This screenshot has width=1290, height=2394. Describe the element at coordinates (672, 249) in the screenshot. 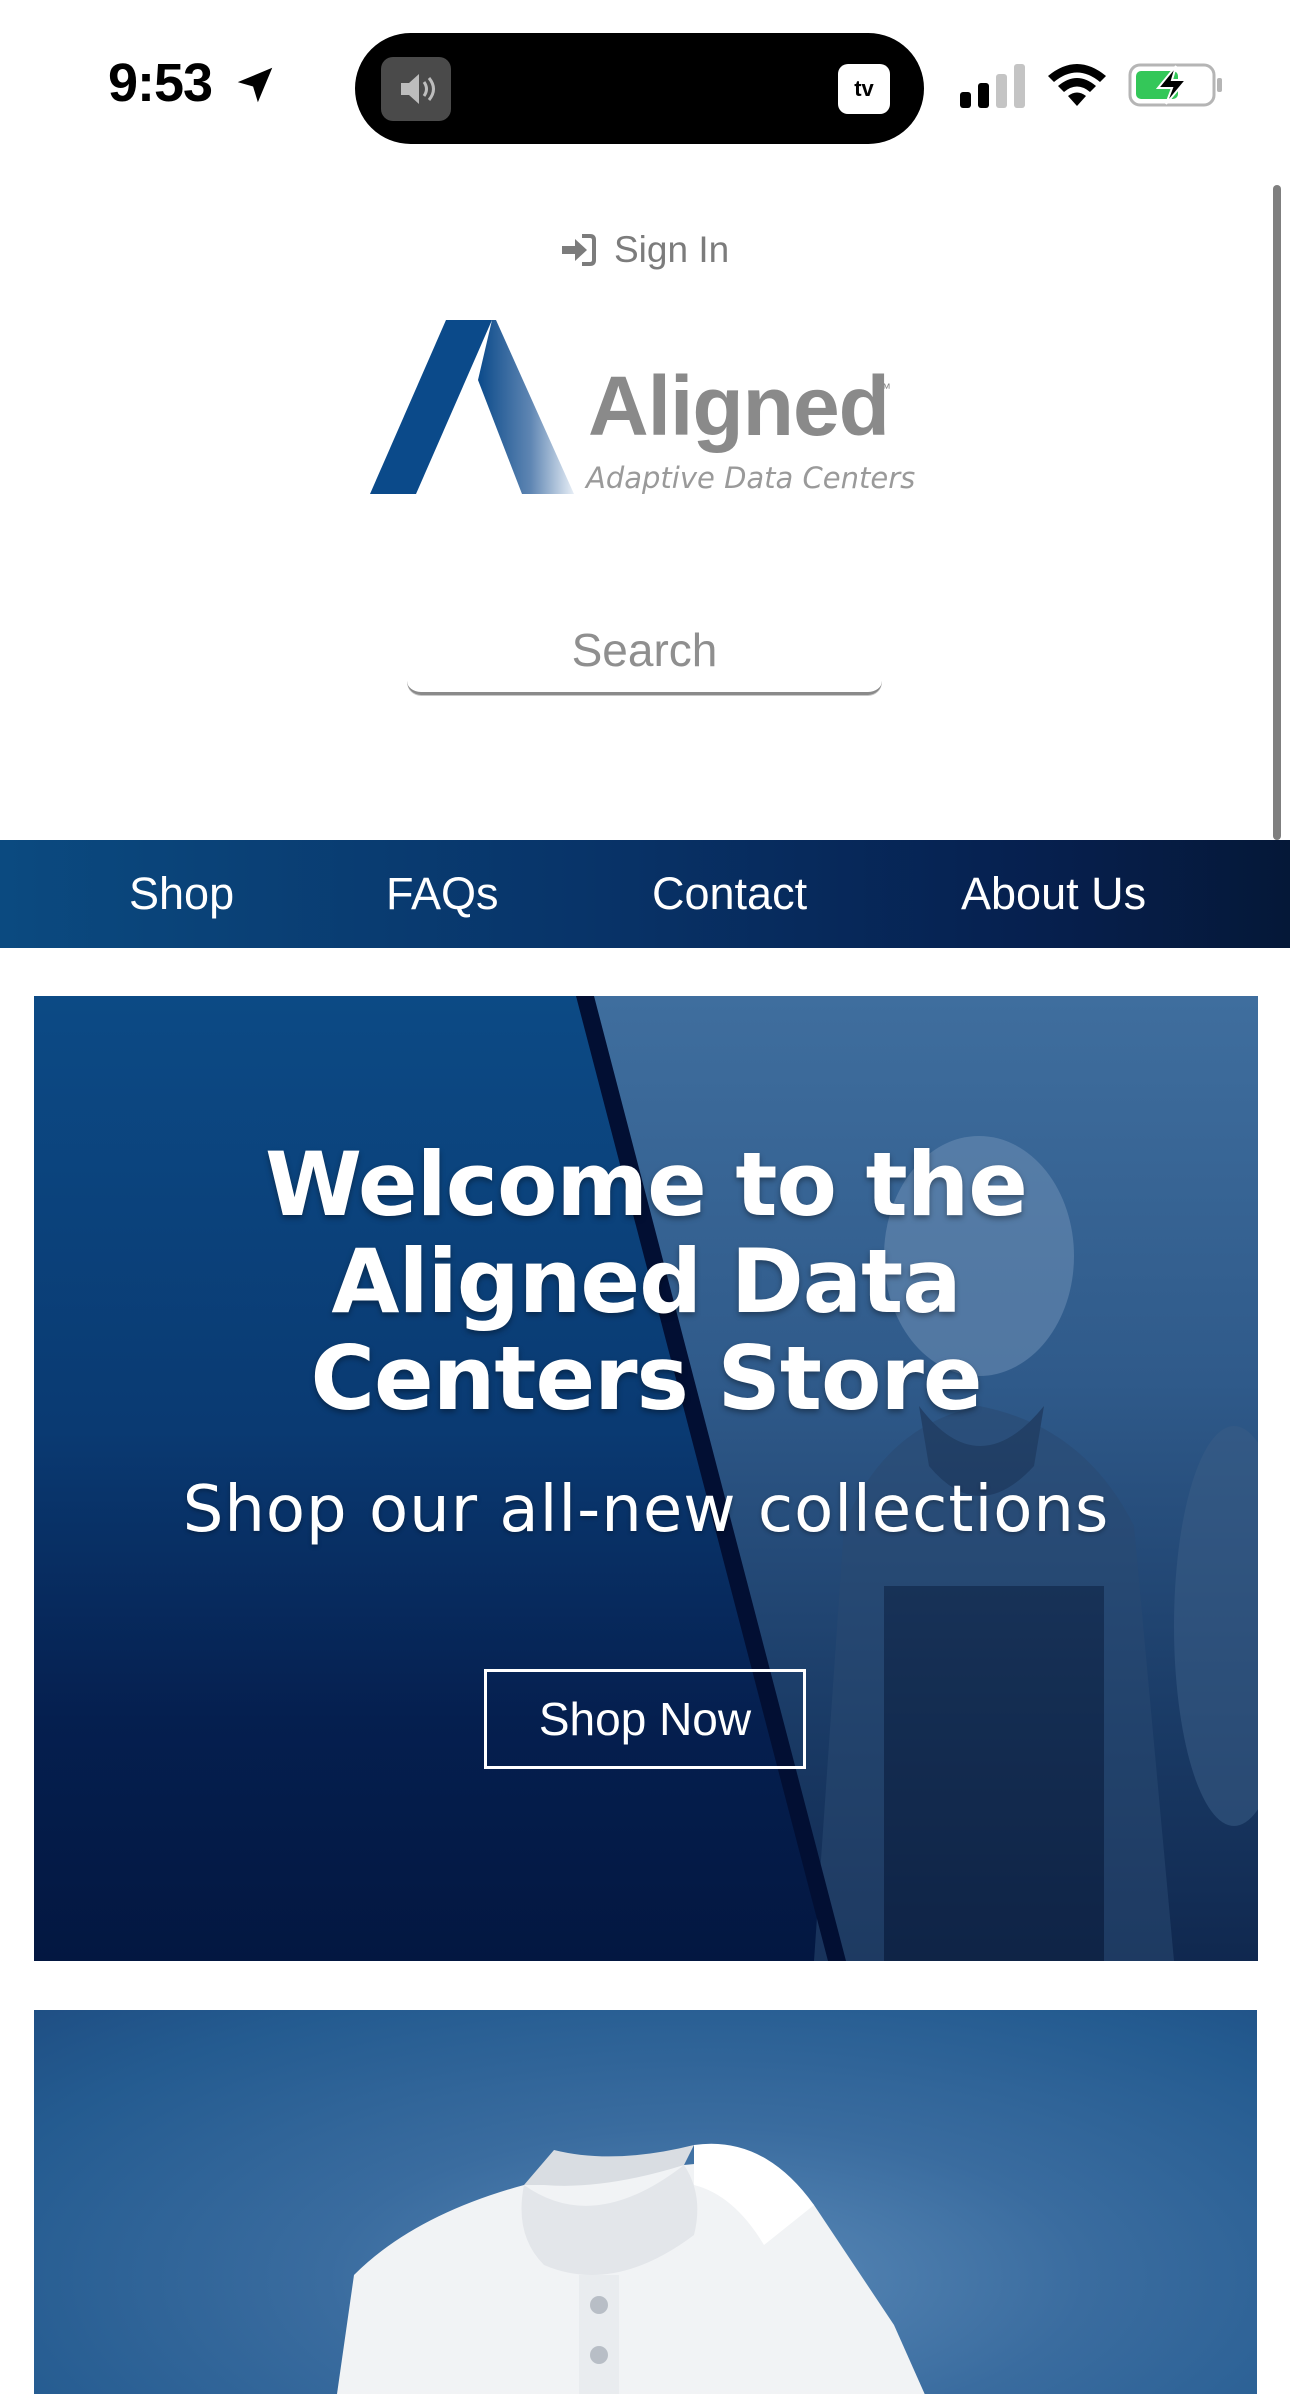

I see `sign-in-label: Sign In` at that location.